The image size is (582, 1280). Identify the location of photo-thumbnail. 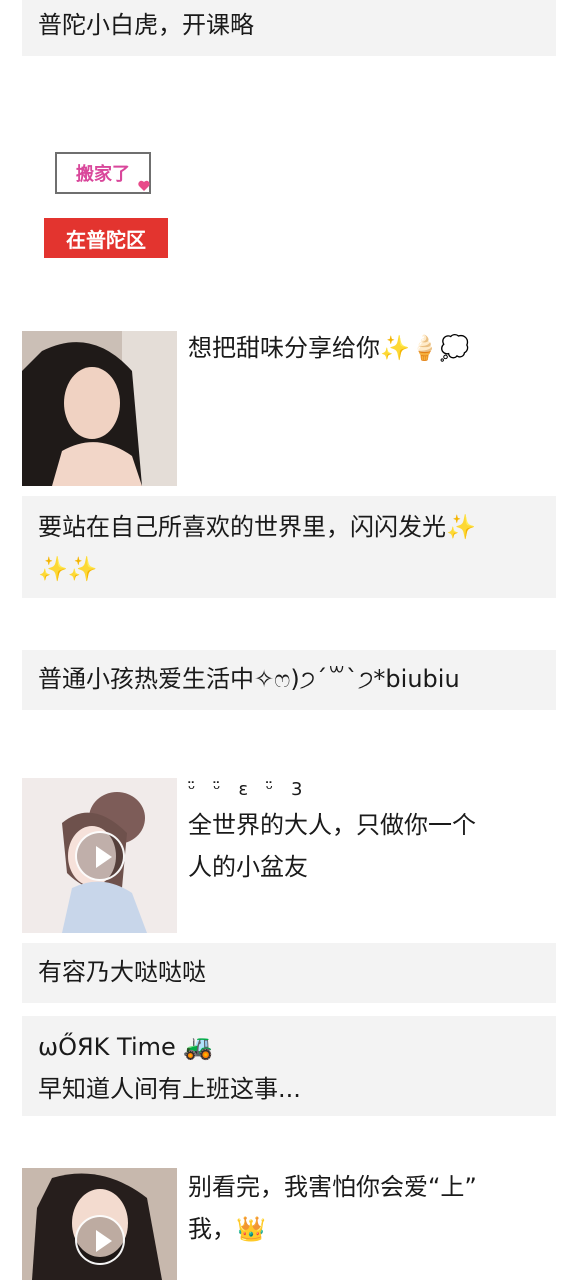
(99, 408).